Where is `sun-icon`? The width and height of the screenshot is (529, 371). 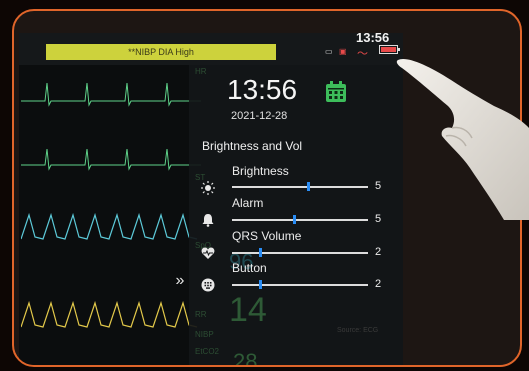 sun-icon is located at coordinates (208, 188).